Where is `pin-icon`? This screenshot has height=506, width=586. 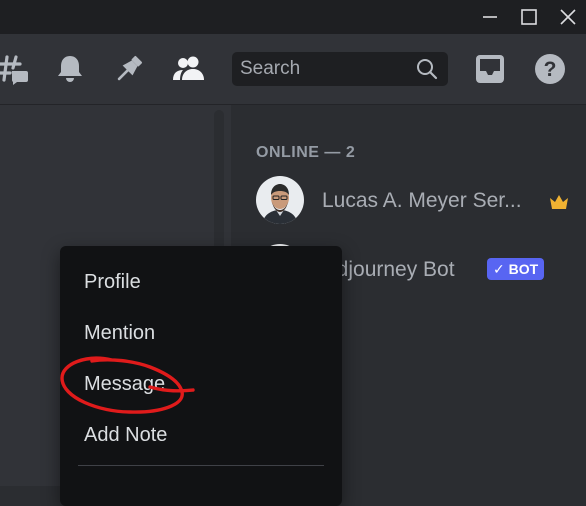
pin-icon is located at coordinates (129, 69).